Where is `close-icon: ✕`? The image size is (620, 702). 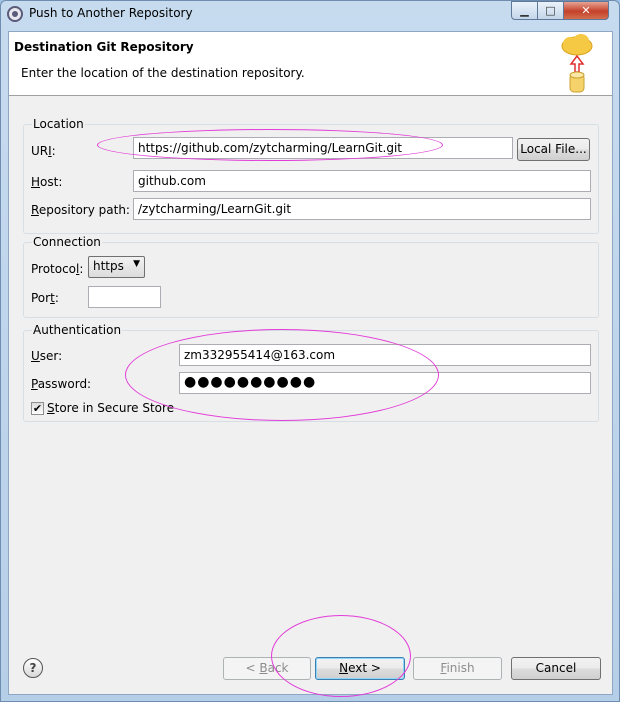
close-icon: ✕ is located at coordinates (586, 10).